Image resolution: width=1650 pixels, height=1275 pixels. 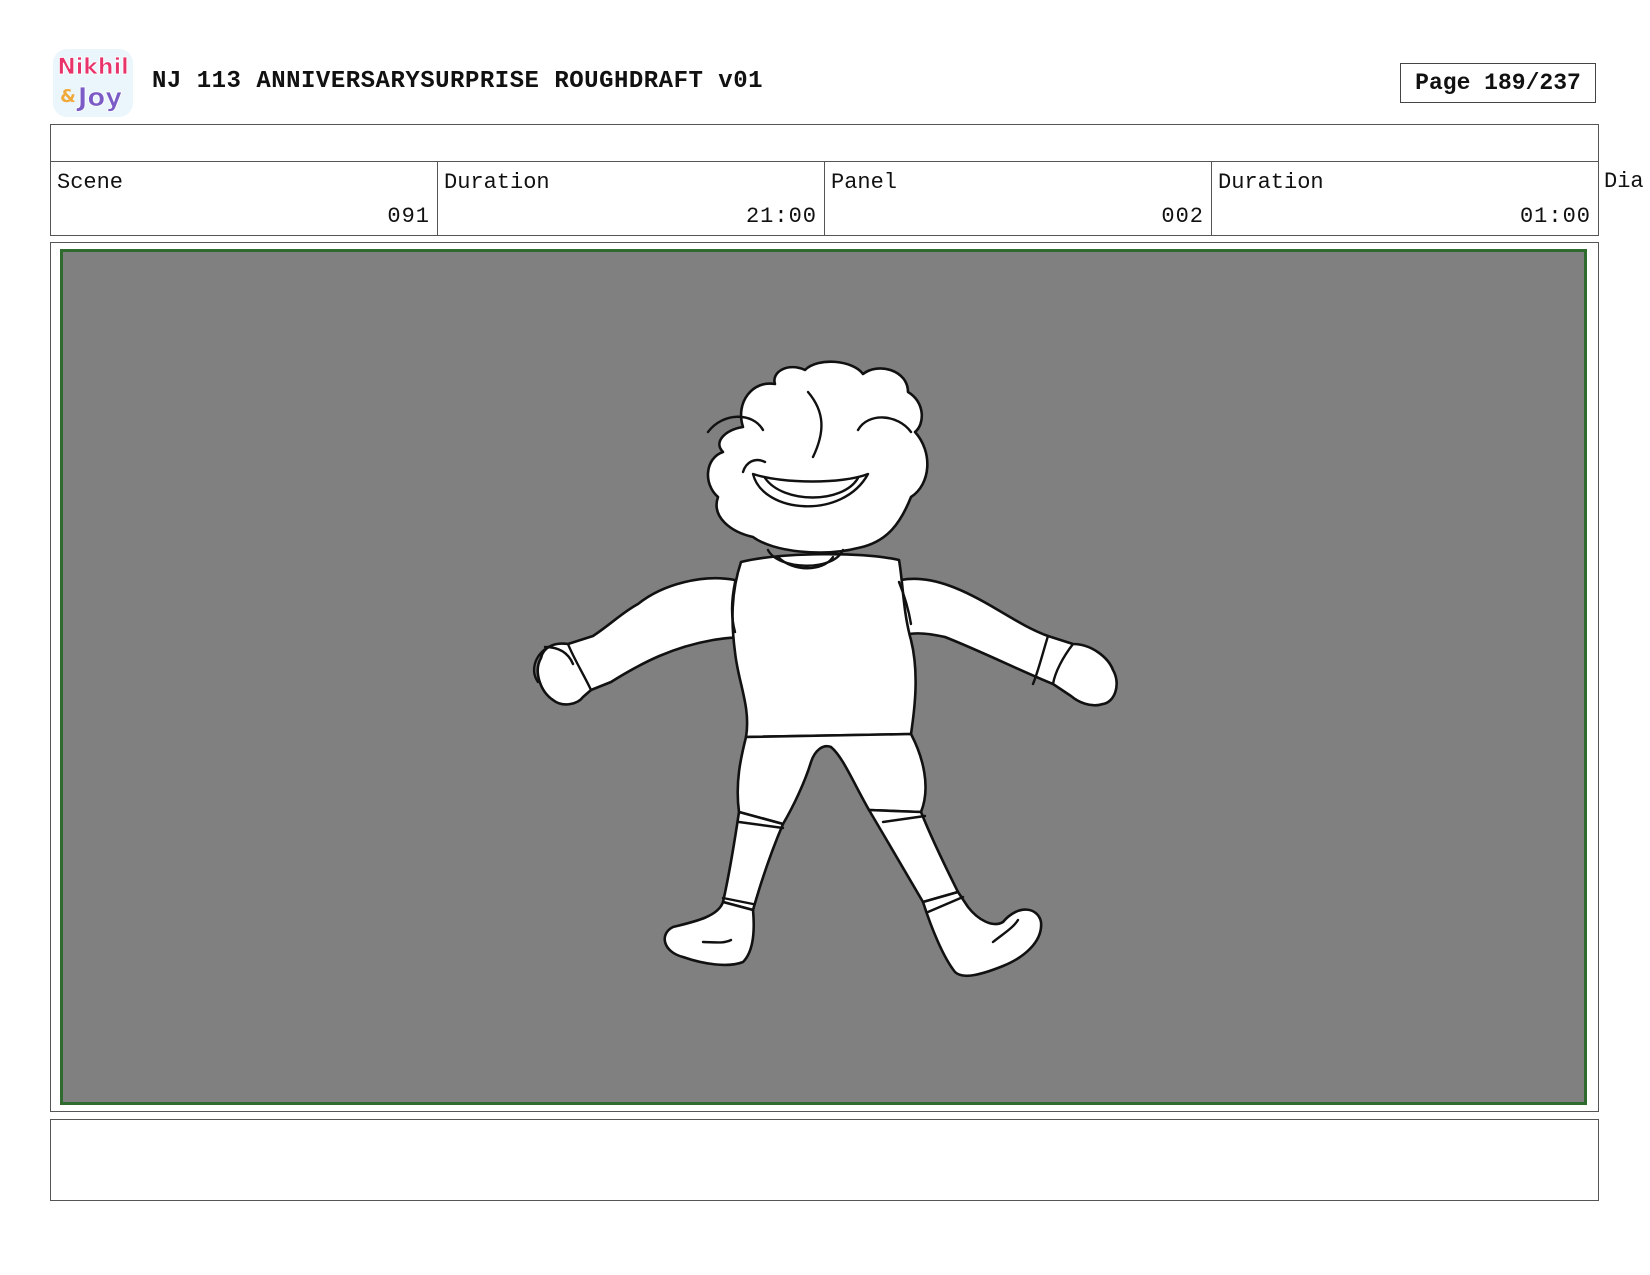 I want to click on logo-text-top: Nikhil, so click(x=92, y=67).